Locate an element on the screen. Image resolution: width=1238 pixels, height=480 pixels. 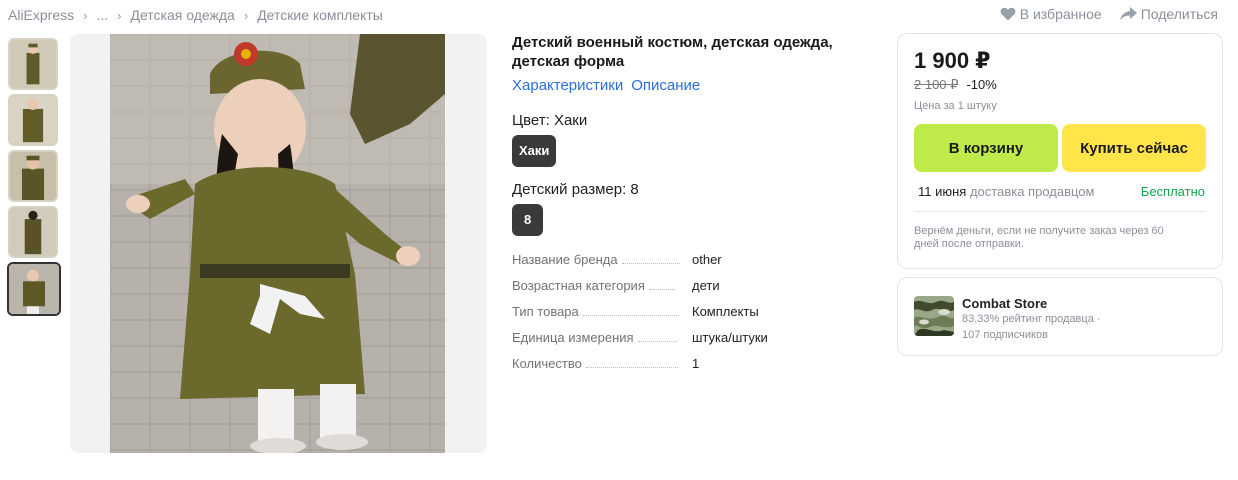
store-followers: 107 подписчиков is located at coordinates (1005, 335).